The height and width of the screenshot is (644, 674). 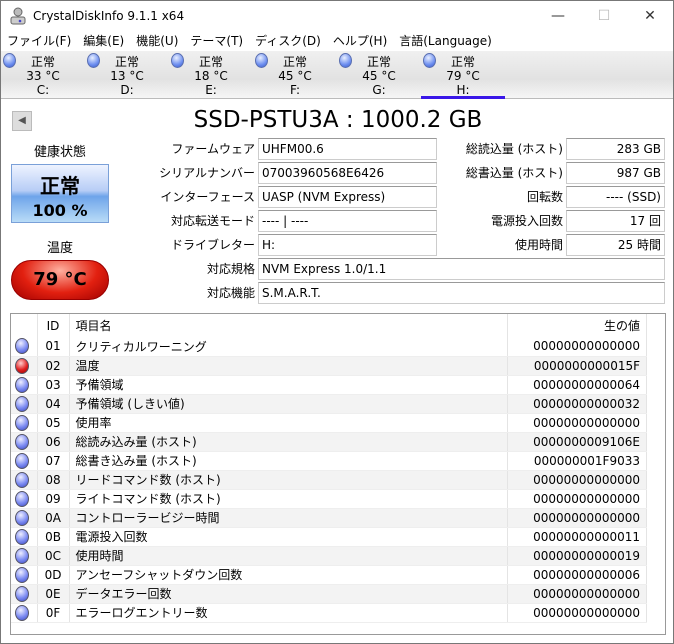 What do you see at coordinates (379, 75) in the screenshot?
I see `drive-tab-g: 正常 45 °C G:` at bounding box center [379, 75].